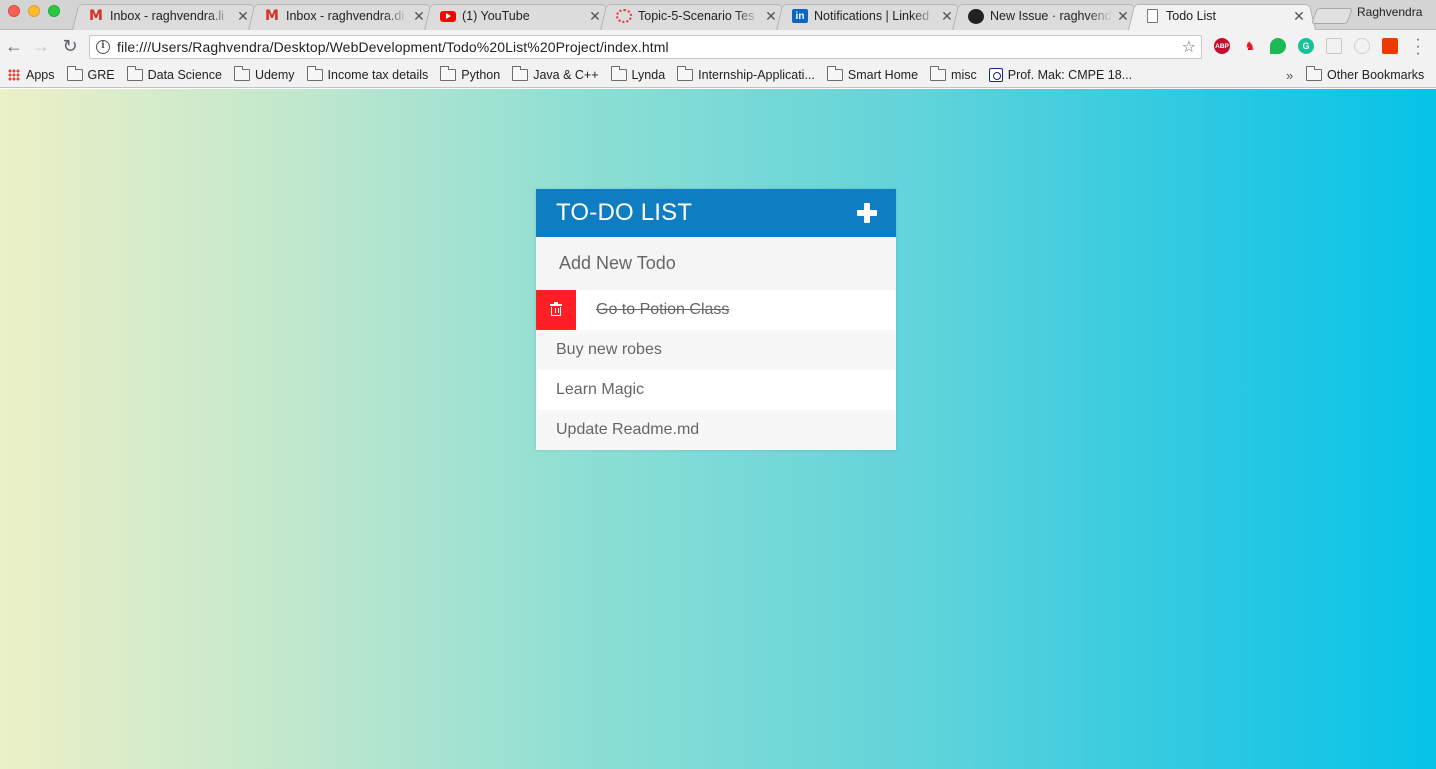 The image size is (1436, 769). What do you see at coordinates (1306, 46) in the screenshot?
I see `grammarly-icon: G` at bounding box center [1306, 46].